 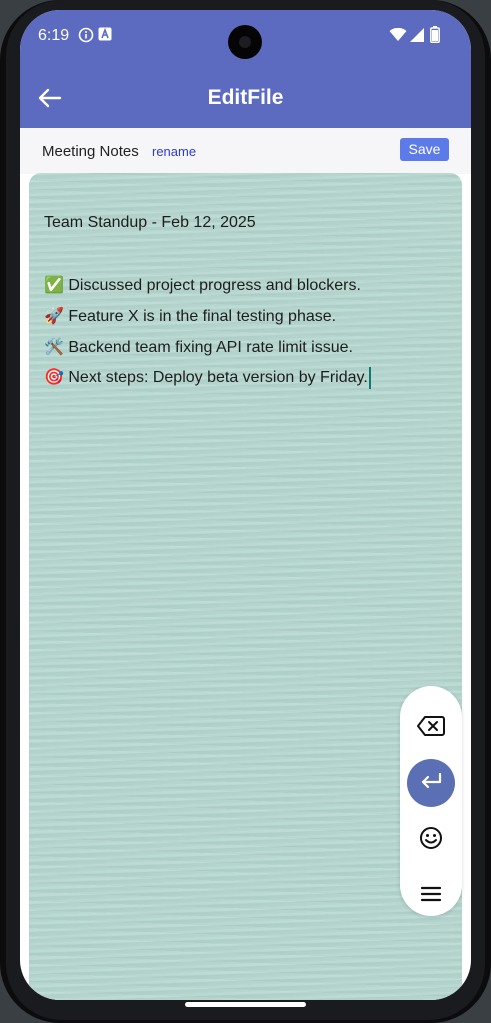 I want to click on editor-line: Team Standup - Feb 12, 2025, so click(x=150, y=222).